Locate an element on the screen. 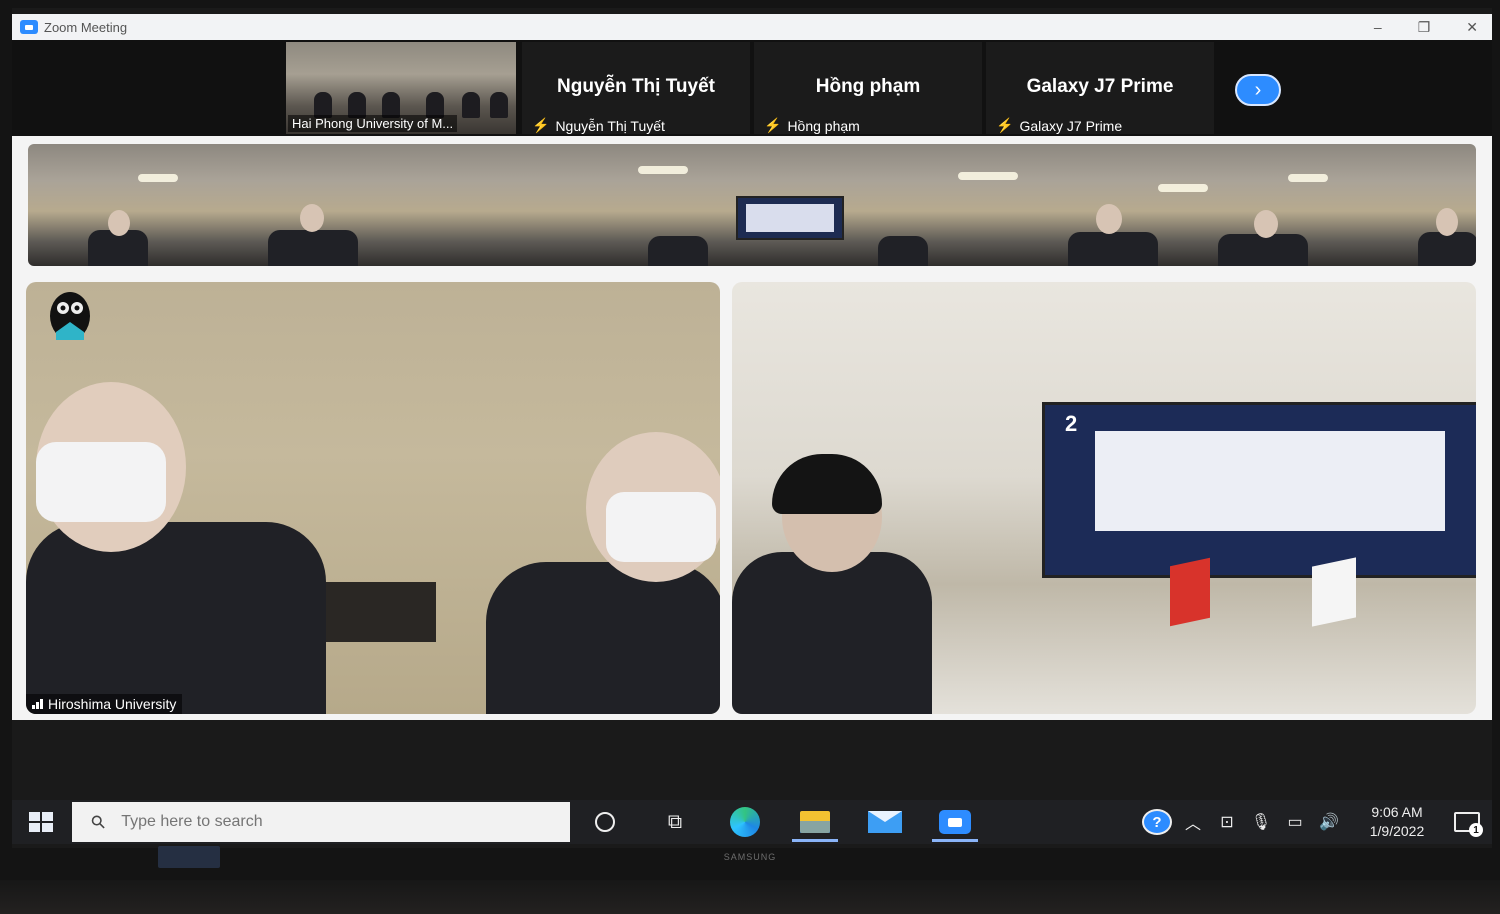 This screenshot has width=1500, height=914. windows-logo-icon is located at coordinates (41, 822).